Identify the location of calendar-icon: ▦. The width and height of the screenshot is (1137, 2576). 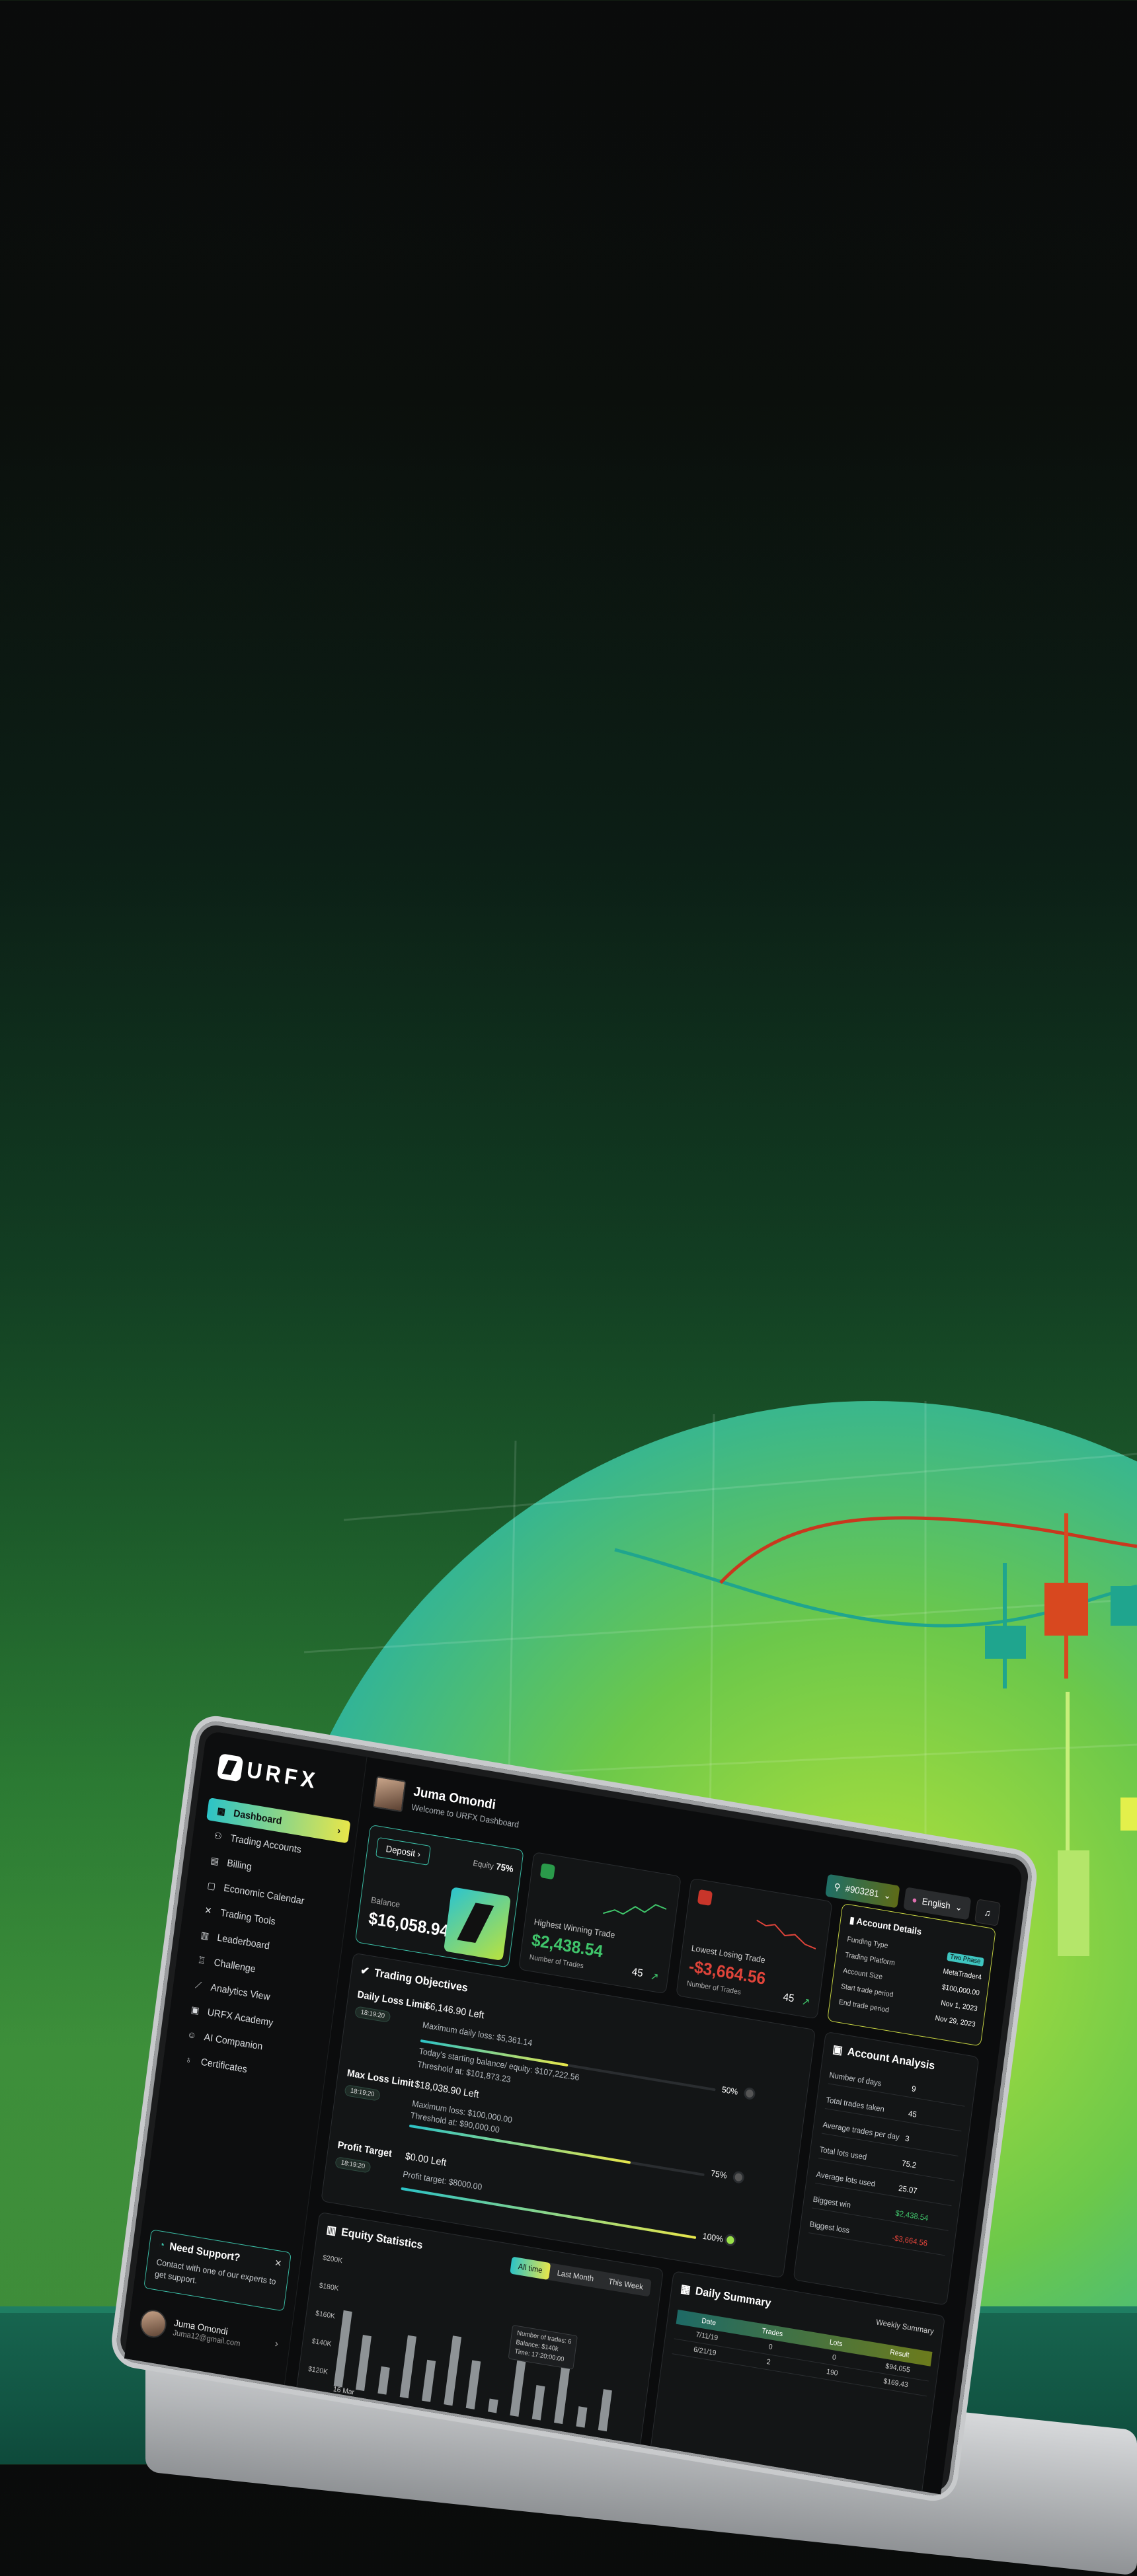
(685, 2289).